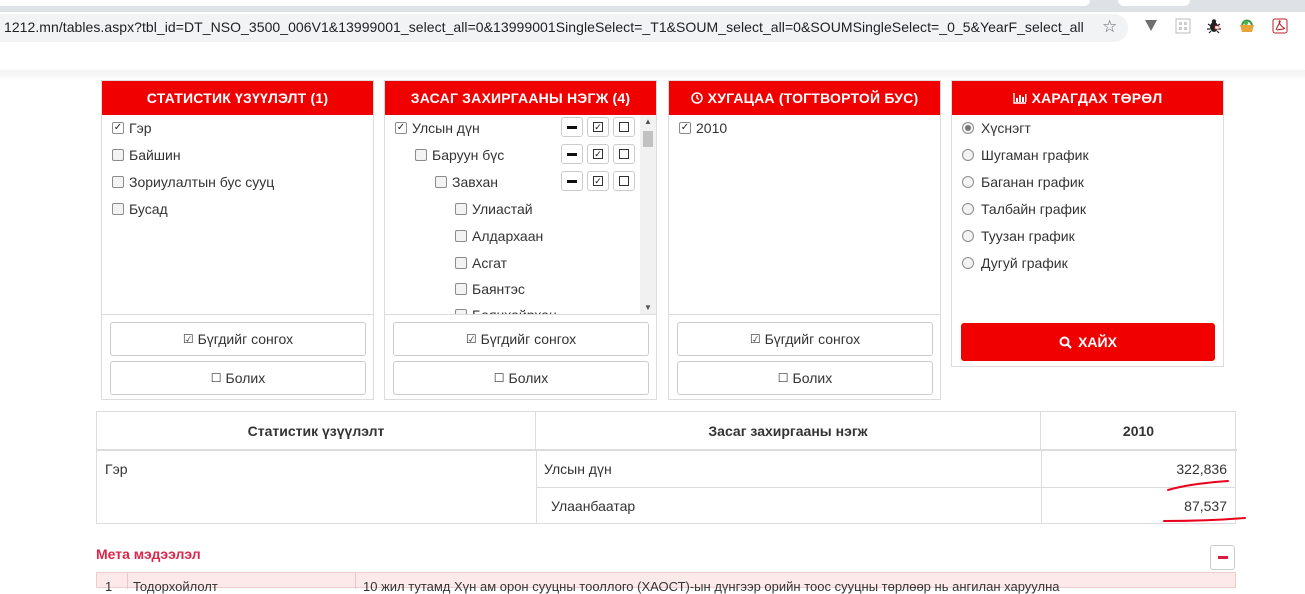 Image resolution: width=1305 pixels, height=594 pixels. I want to click on scroll-up-icon: ▲, so click(648, 121).